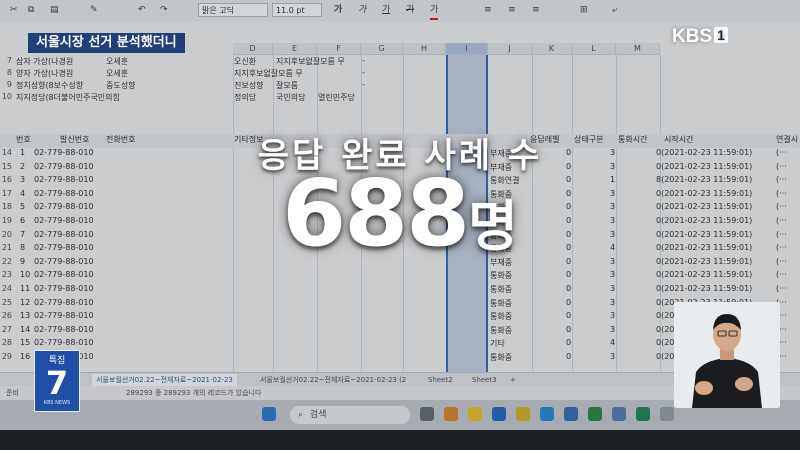 The height and width of the screenshot is (450, 800). I want to click on kbs-logo: KBS 1, so click(700, 37).